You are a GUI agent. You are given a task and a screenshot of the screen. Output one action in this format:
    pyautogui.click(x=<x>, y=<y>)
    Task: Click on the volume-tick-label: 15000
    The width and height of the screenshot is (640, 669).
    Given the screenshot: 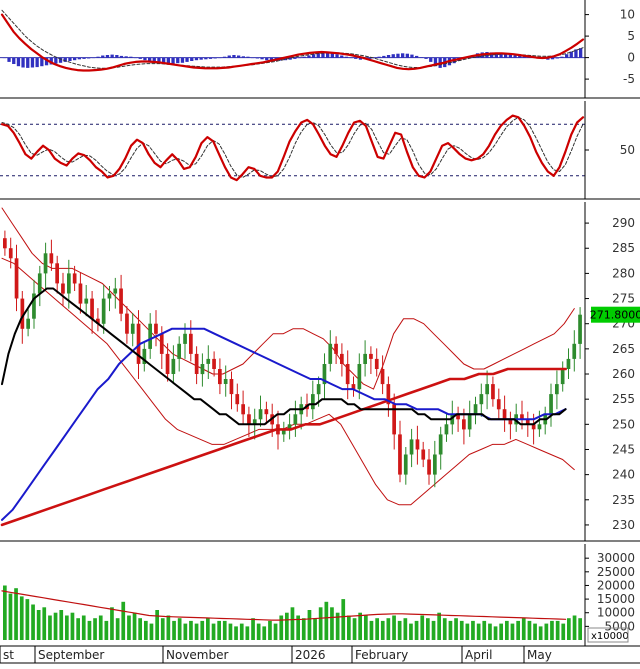 What is the action you would take?
    pyautogui.click(x=616, y=599)
    